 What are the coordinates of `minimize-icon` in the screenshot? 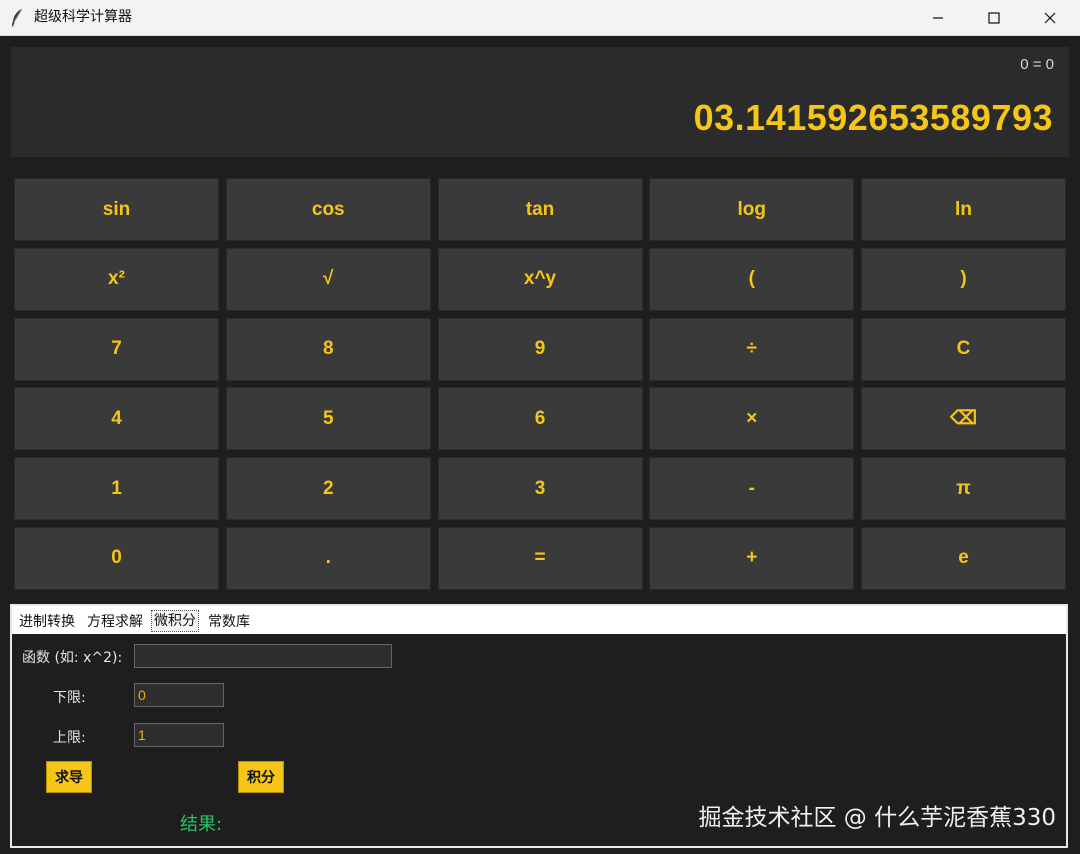 It's located at (938, 17).